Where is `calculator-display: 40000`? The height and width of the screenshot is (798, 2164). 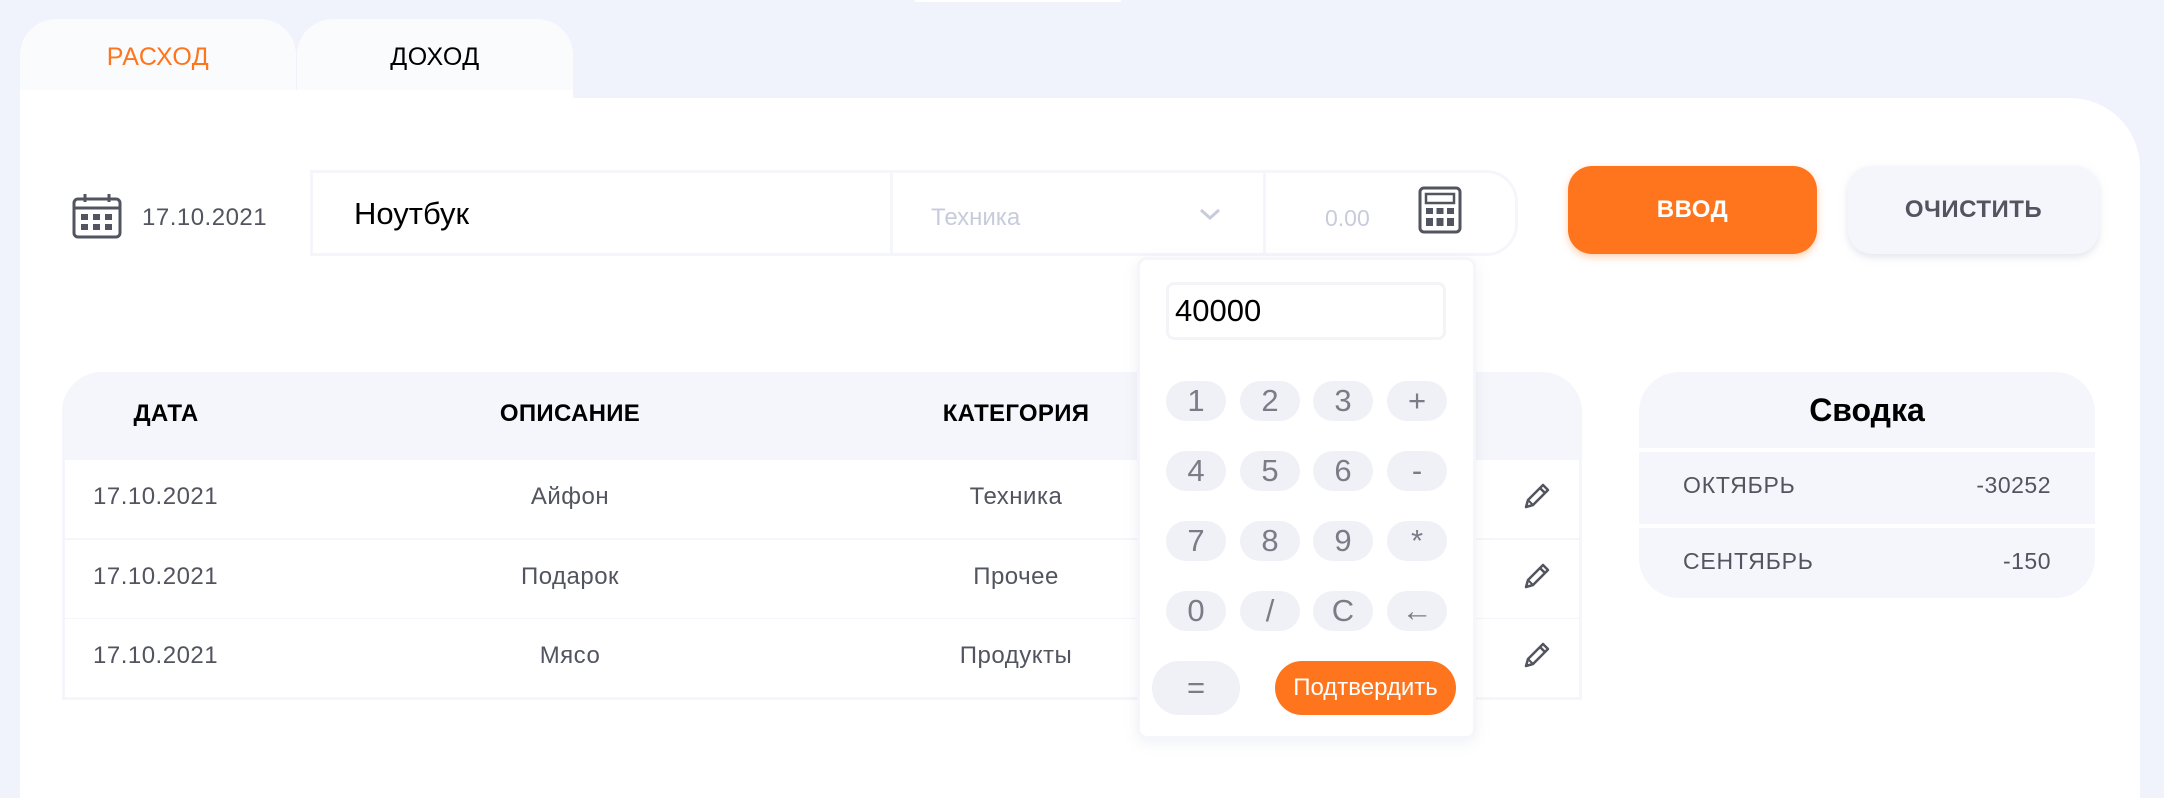 calculator-display: 40000 is located at coordinates (1306, 311).